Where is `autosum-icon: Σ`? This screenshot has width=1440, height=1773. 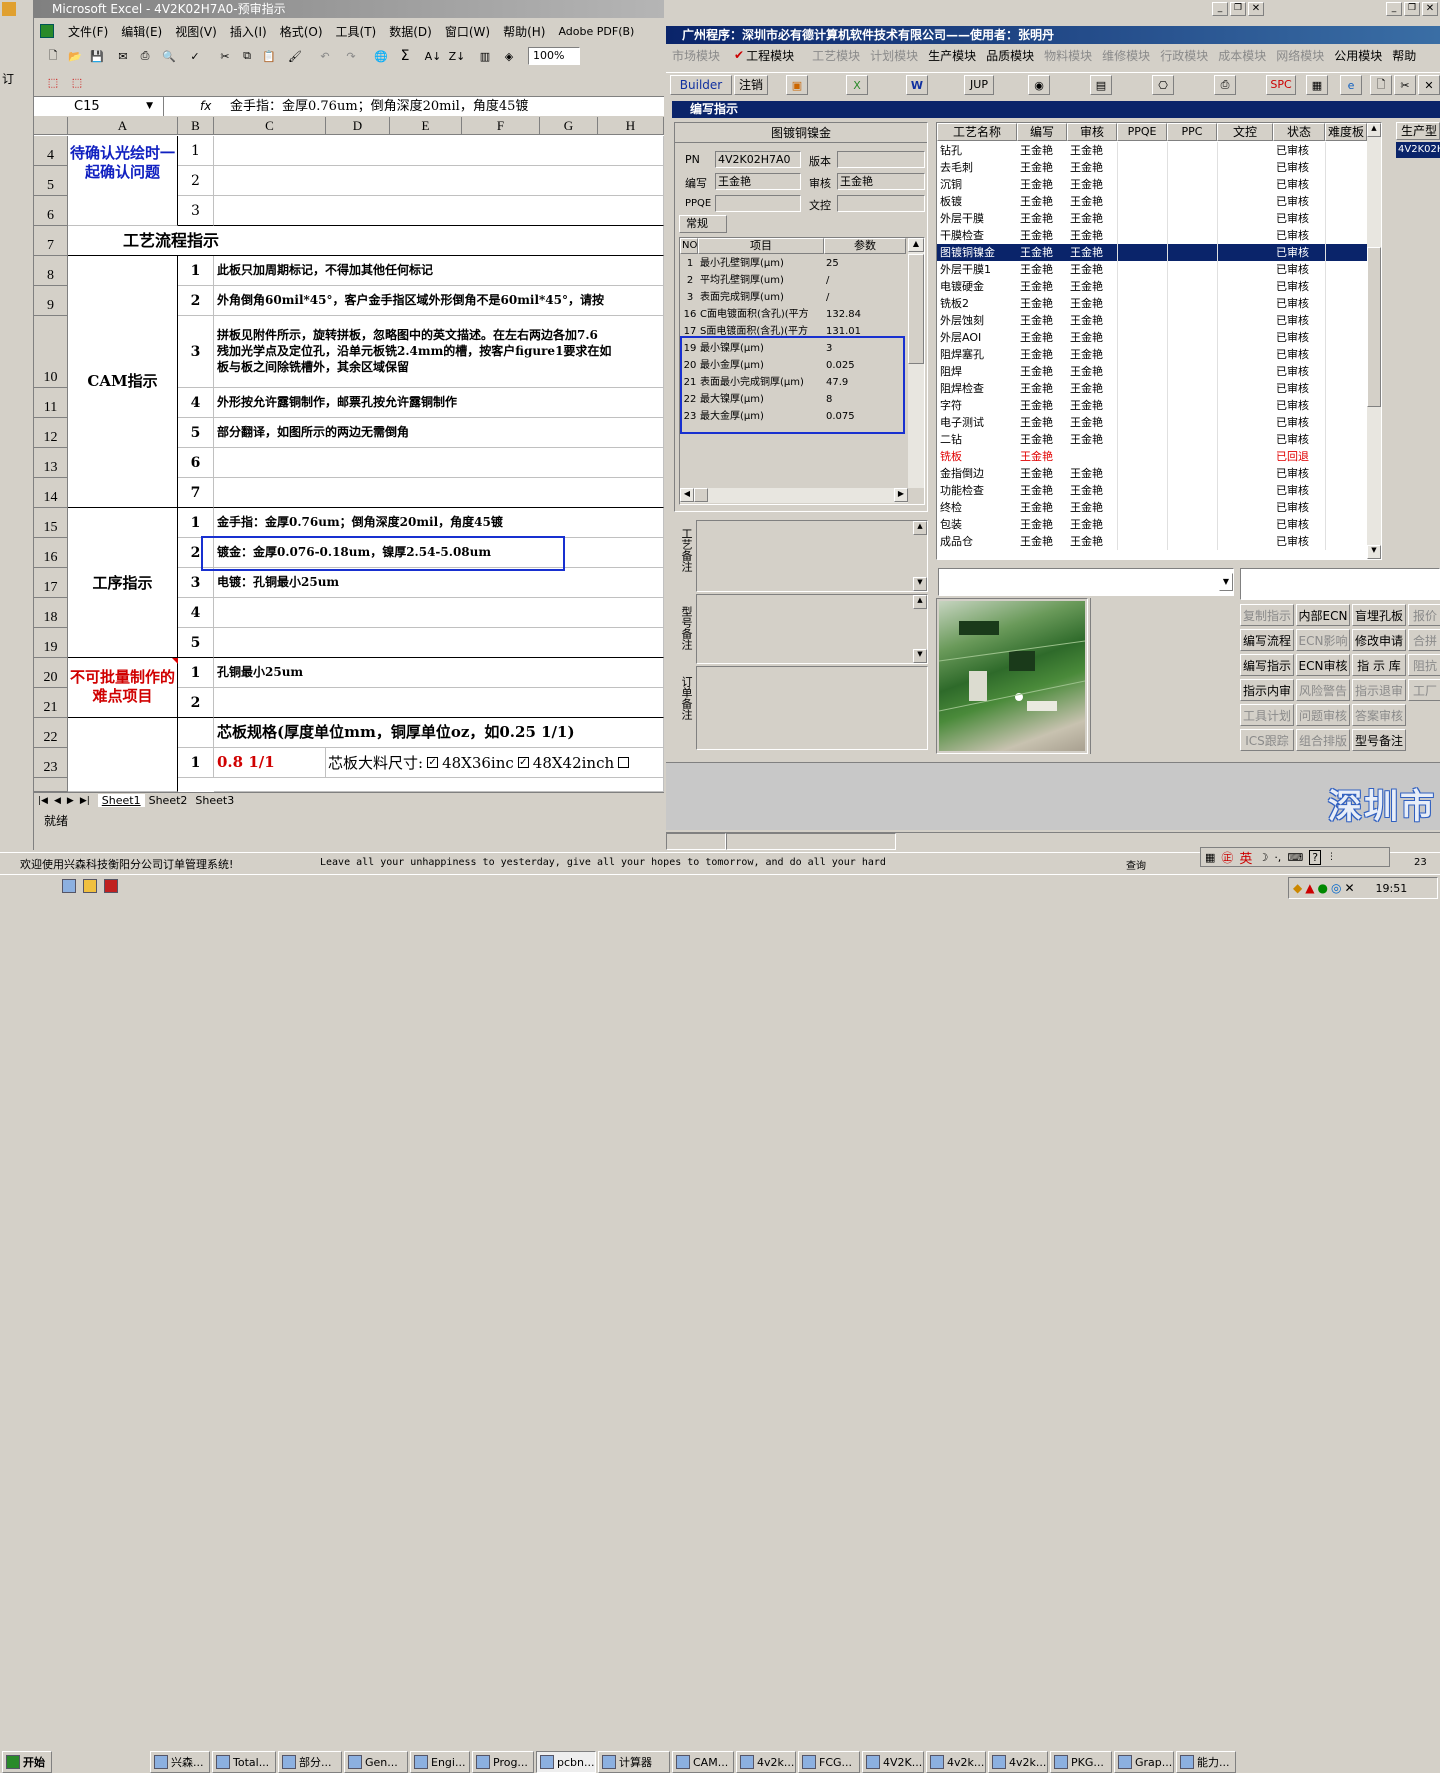 autosum-icon: Σ is located at coordinates (405, 56).